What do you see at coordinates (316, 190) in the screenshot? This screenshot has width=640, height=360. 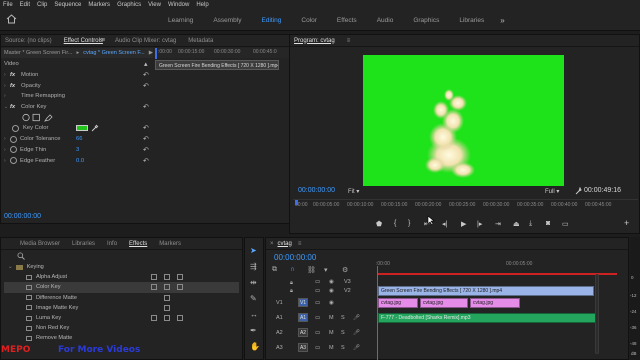 I see `program-timecode: 00:00:00:00` at bounding box center [316, 190].